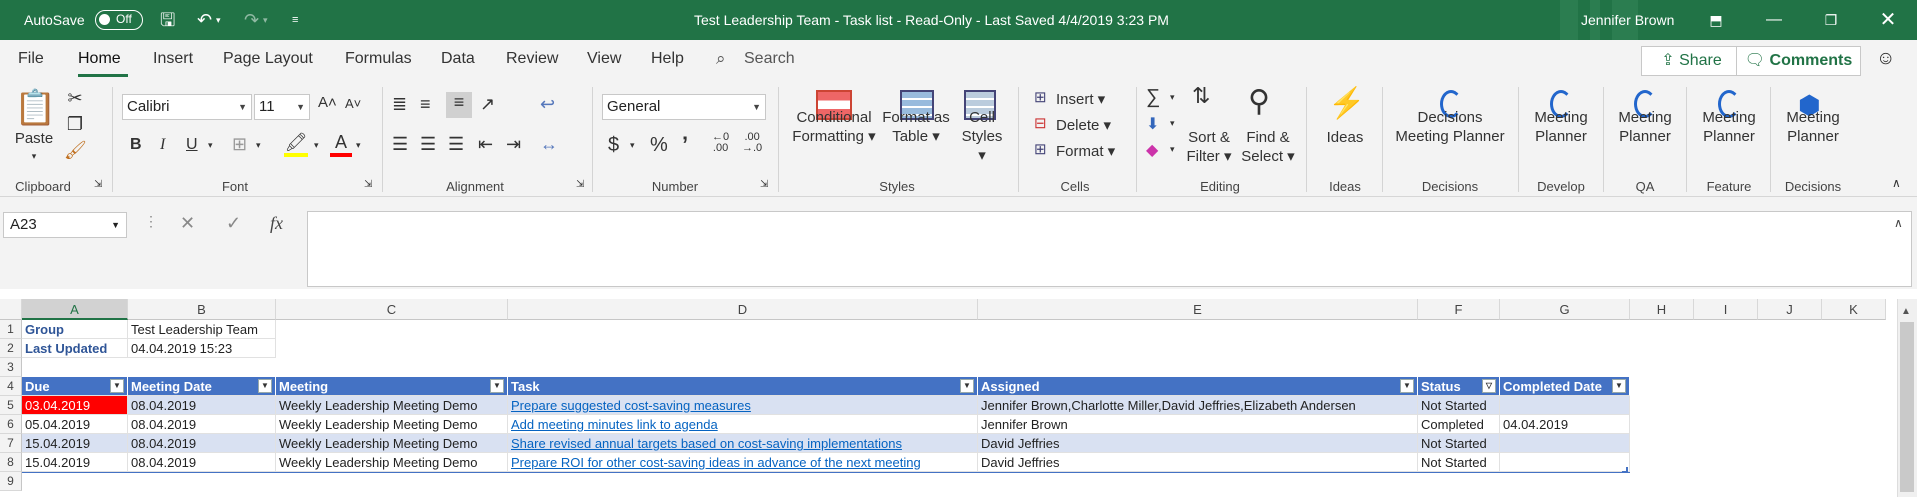 The height and width of the screenshot is (497, 1917). I want to click on underline-icon: U, so click(192, 145).